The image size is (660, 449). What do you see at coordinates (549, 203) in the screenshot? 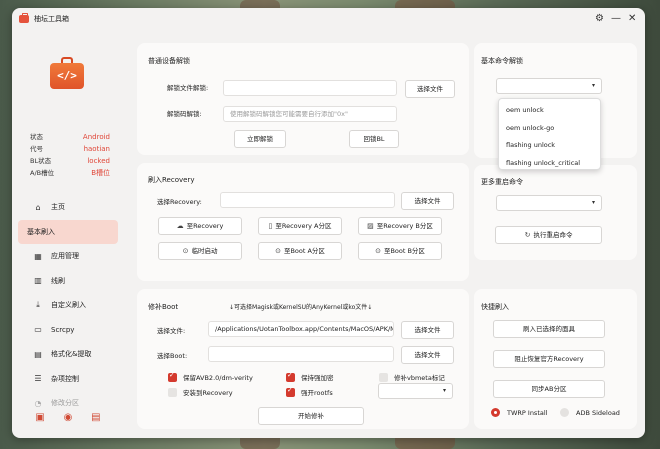
I see `reboot-command-select: ▾` at bounding box center [549, 203].